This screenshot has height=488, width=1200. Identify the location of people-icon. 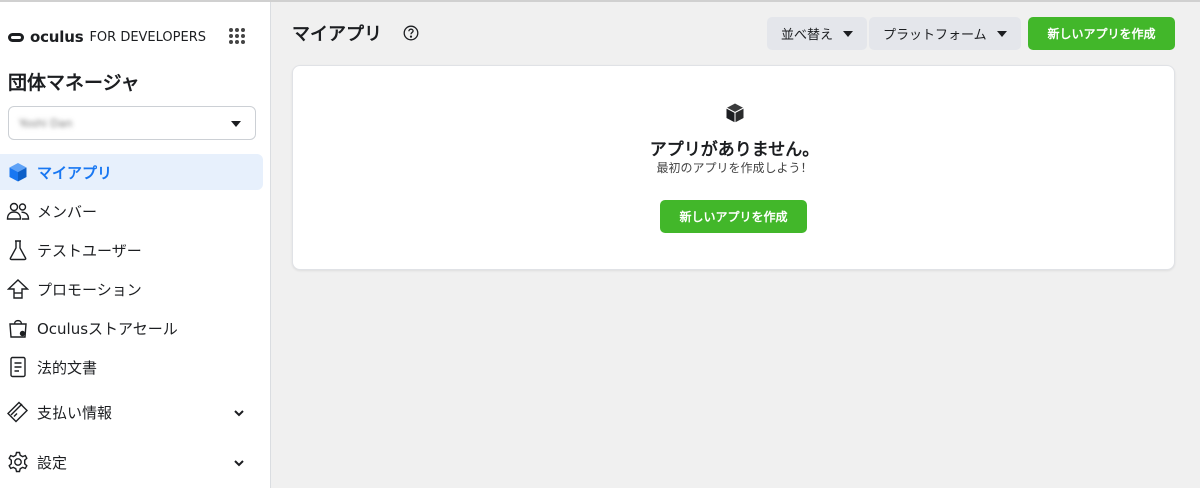
(18, 211).